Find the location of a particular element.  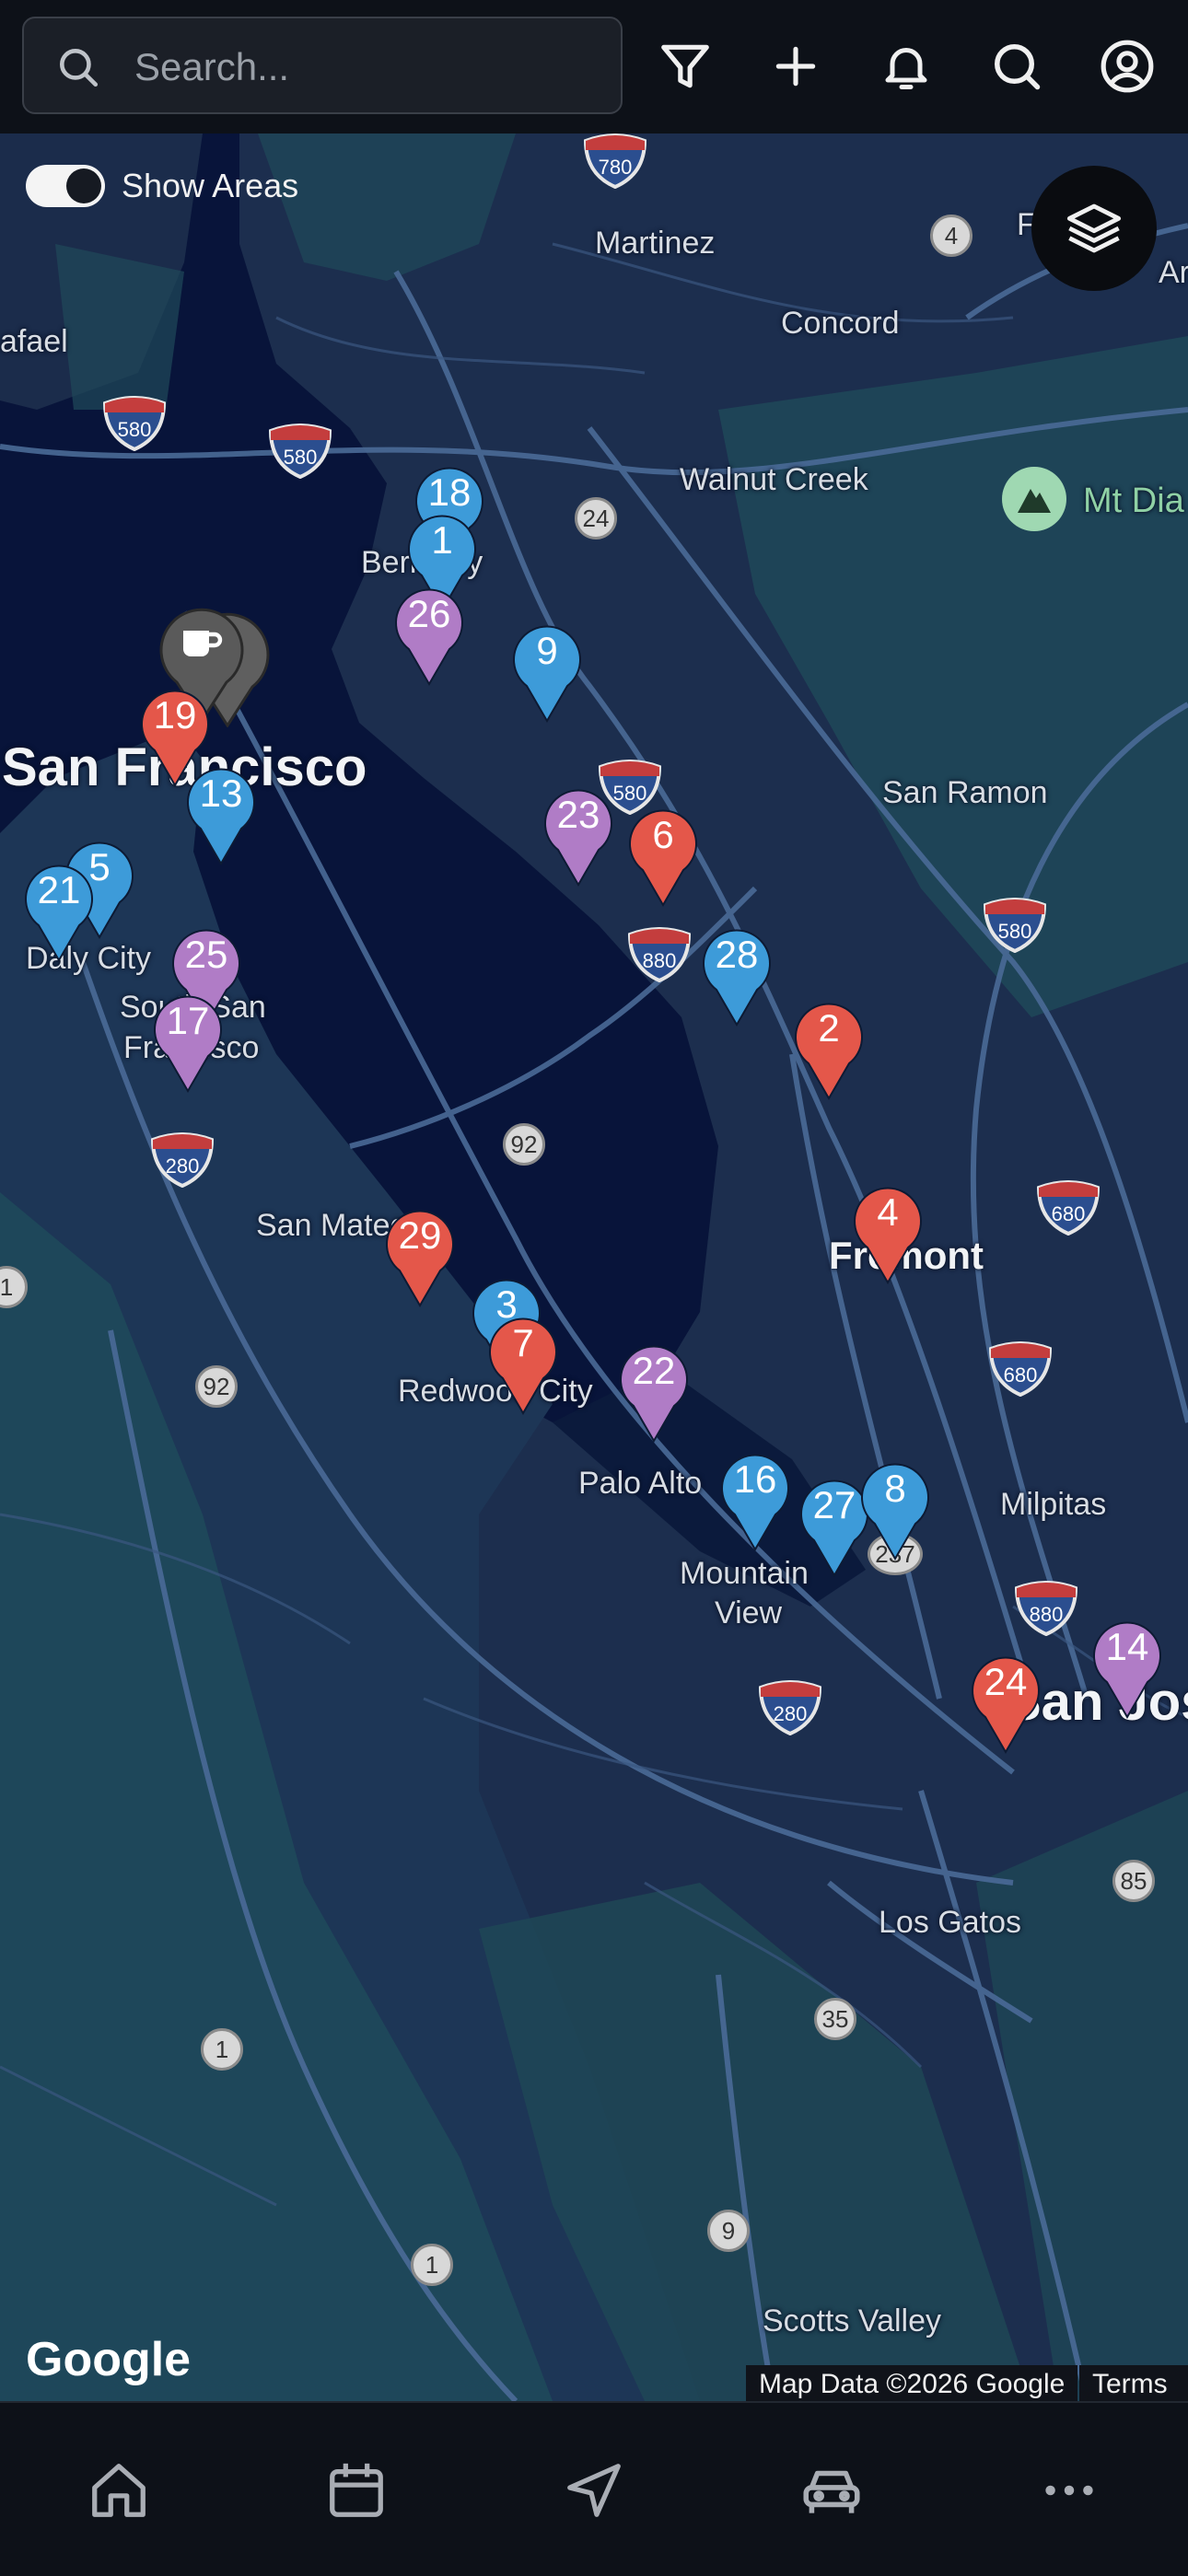

add-button is located at coordinates (795, 66).